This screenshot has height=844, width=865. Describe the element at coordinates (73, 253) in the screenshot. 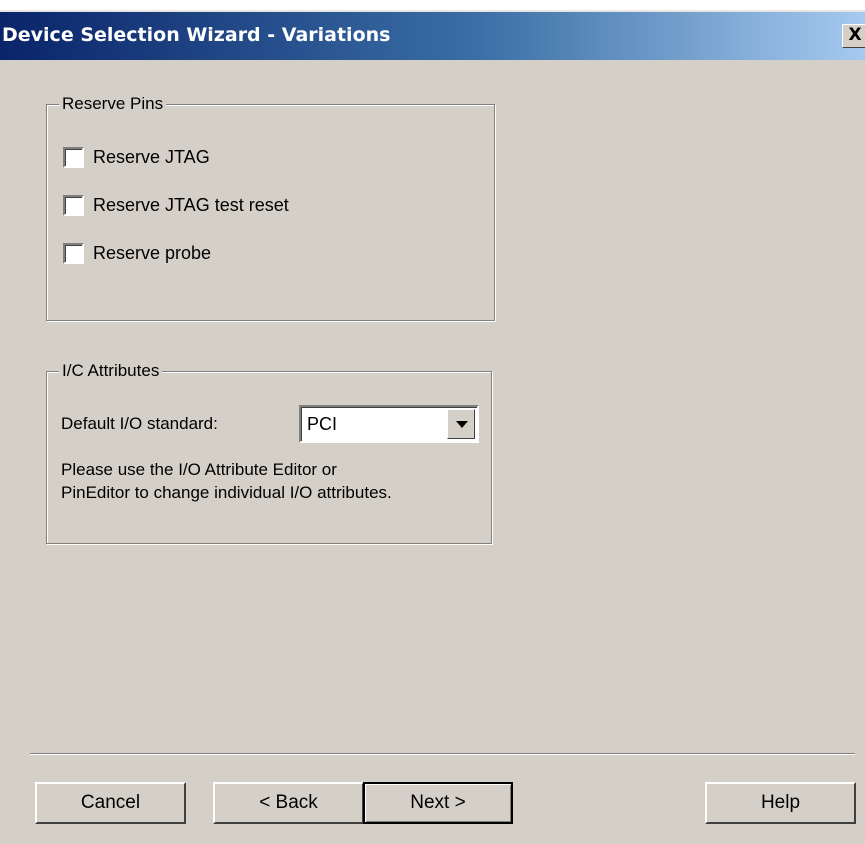

I see `reserve-probe-checkbox` at that location.